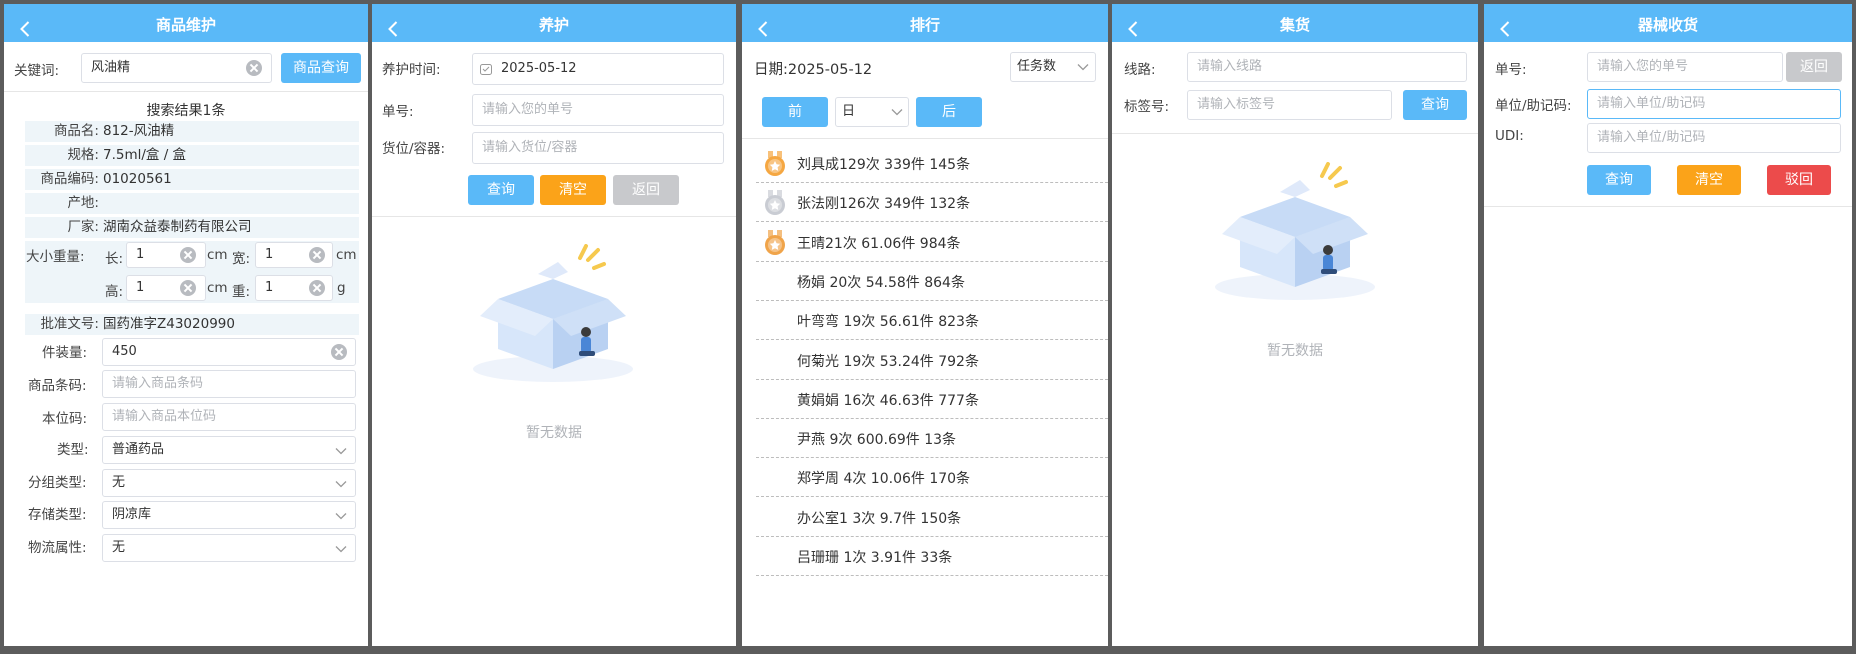  Describe the element at coordinates (192, 179) in the screenshot. I see `info-row-code: 商品编码: 01020561` at that location.